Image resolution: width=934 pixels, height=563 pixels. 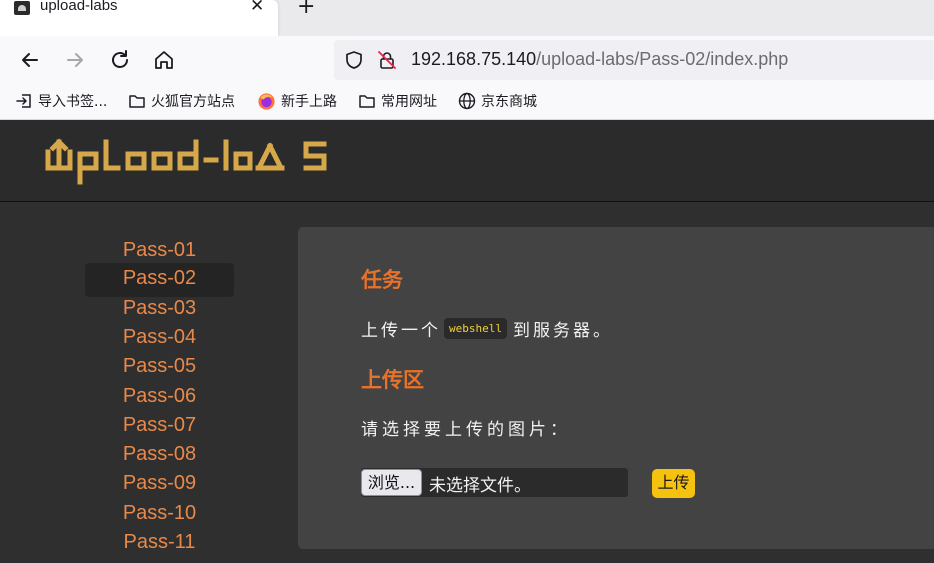 I want to click on upload-submit-button: 上传, so click(x=673, y=483).